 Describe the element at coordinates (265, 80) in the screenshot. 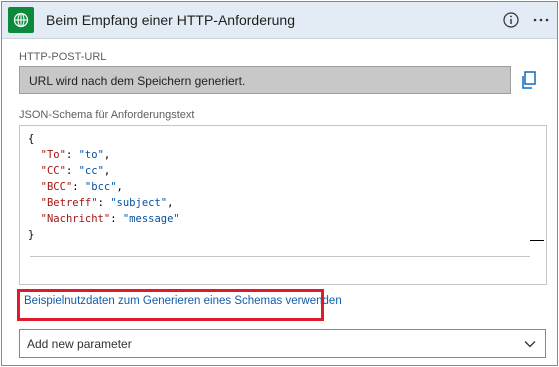

I see `http-post-url-field: URL wird nach dem Speichern generiert.` at that location.